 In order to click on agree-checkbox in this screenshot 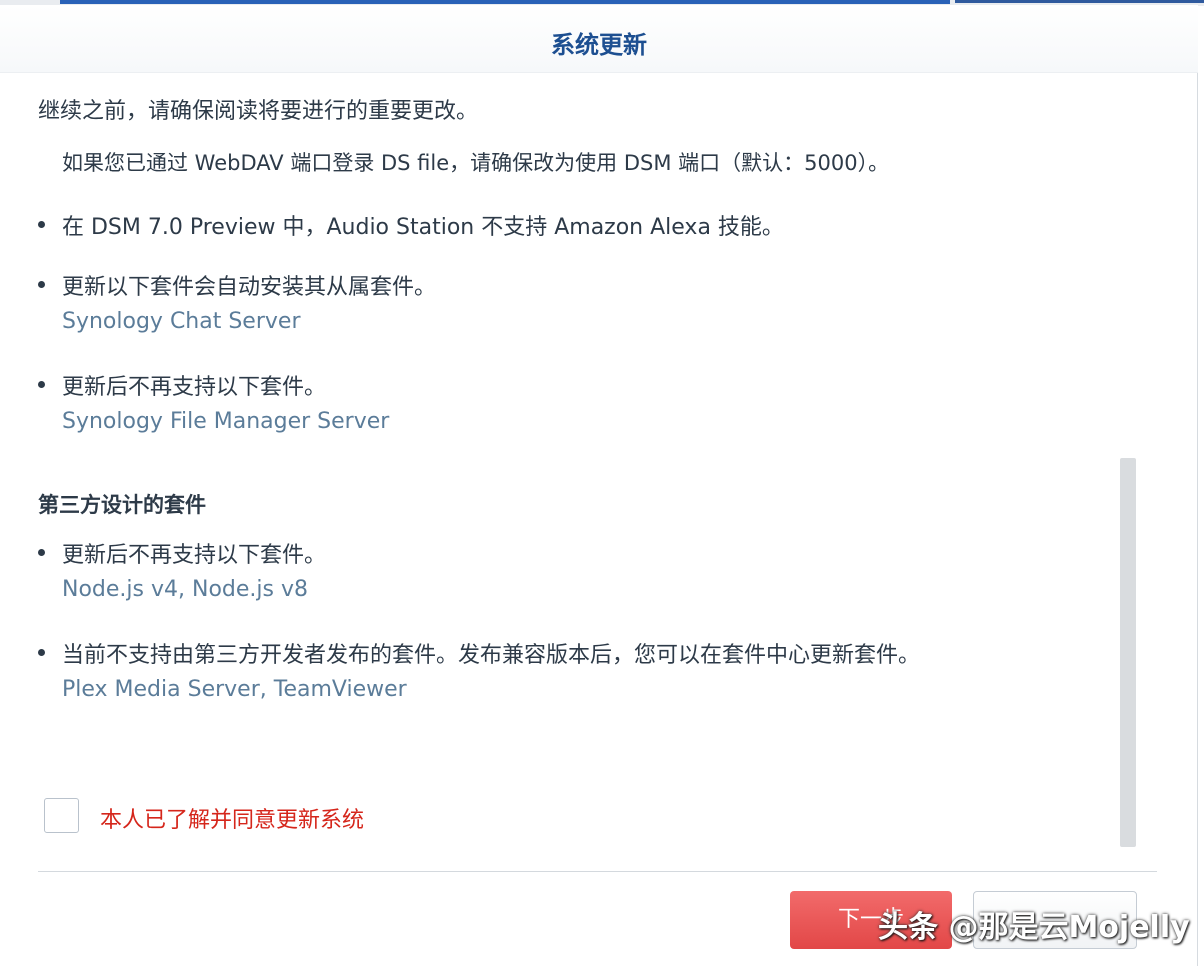, I will do `click(61, 815)`.